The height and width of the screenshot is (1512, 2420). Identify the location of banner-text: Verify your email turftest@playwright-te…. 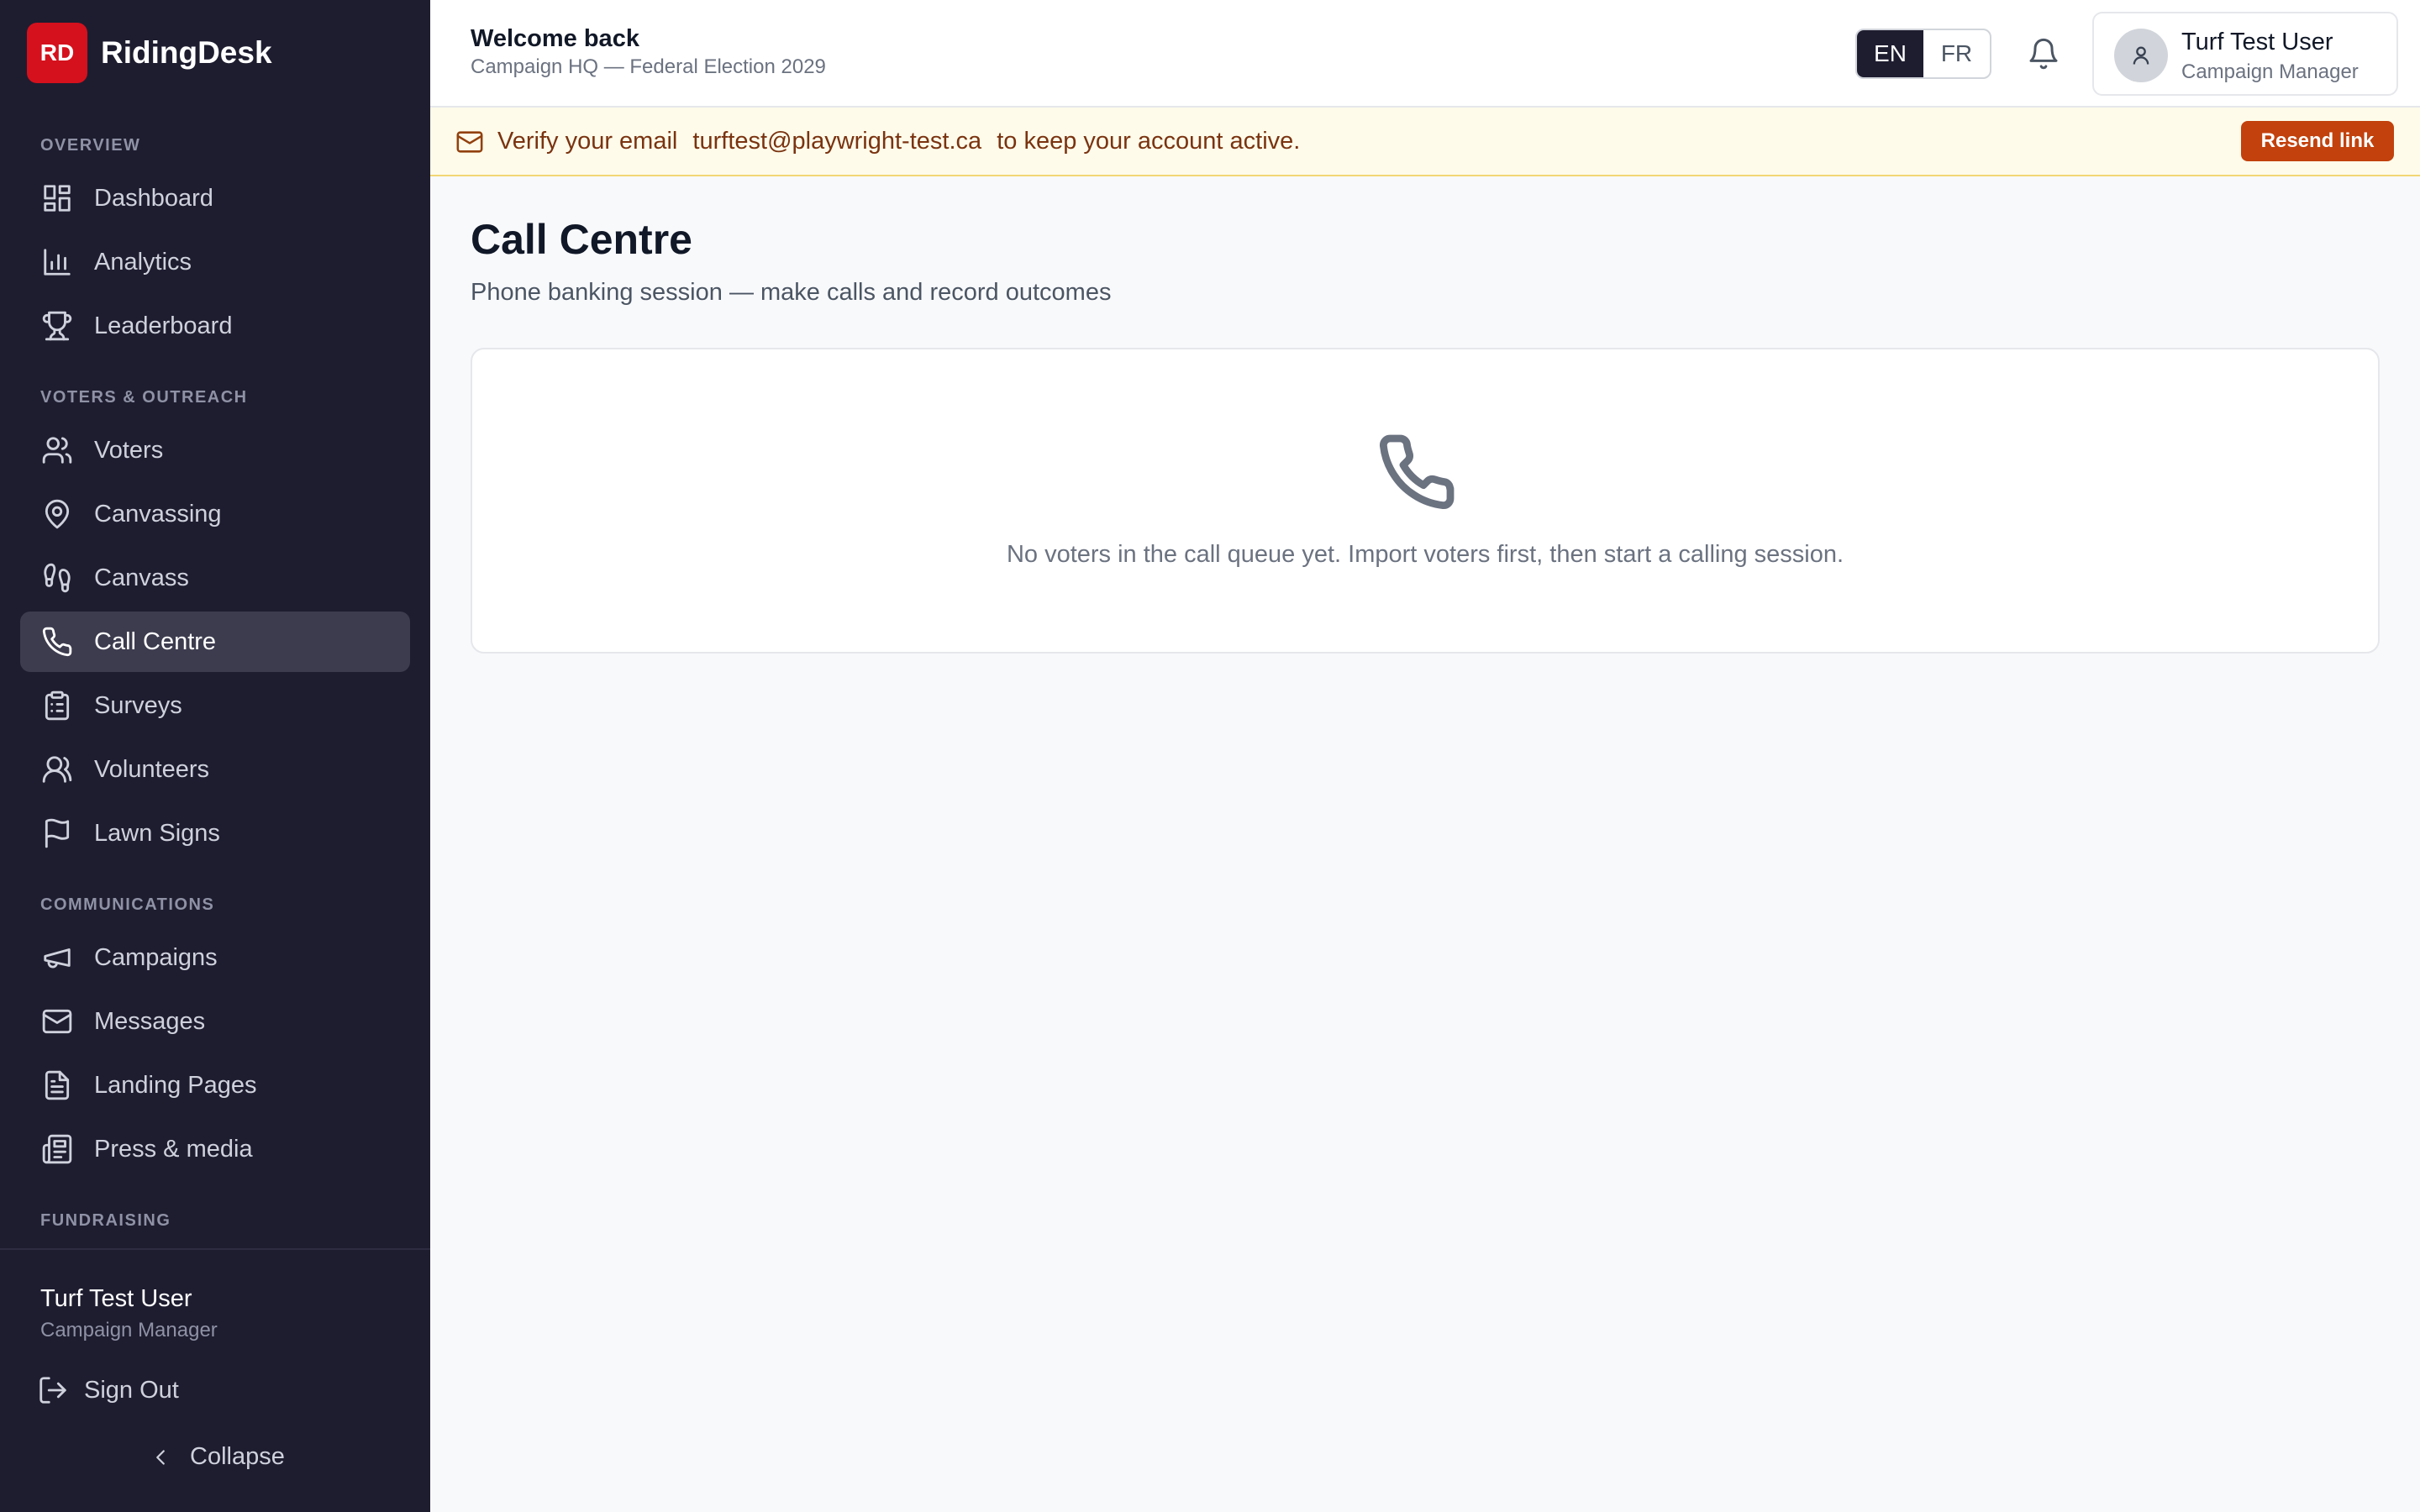
(902, 141).